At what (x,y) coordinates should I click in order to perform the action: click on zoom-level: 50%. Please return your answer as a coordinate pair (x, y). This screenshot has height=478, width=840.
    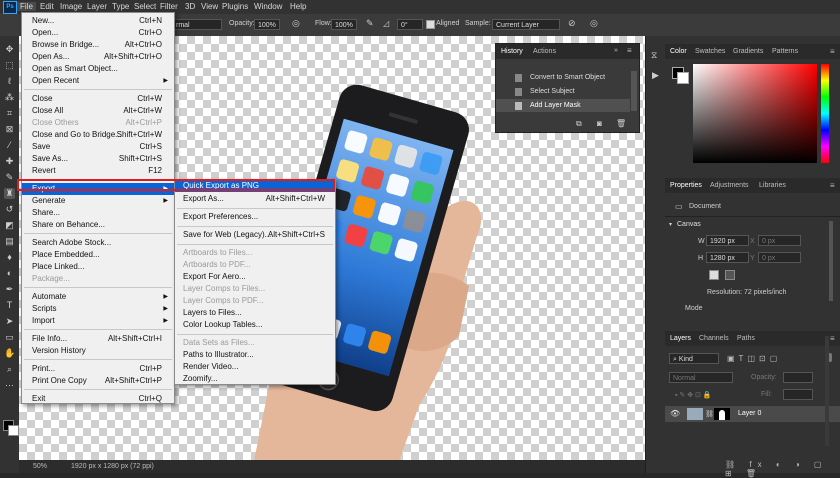
    Looking at the image, I should click on (40, 466).